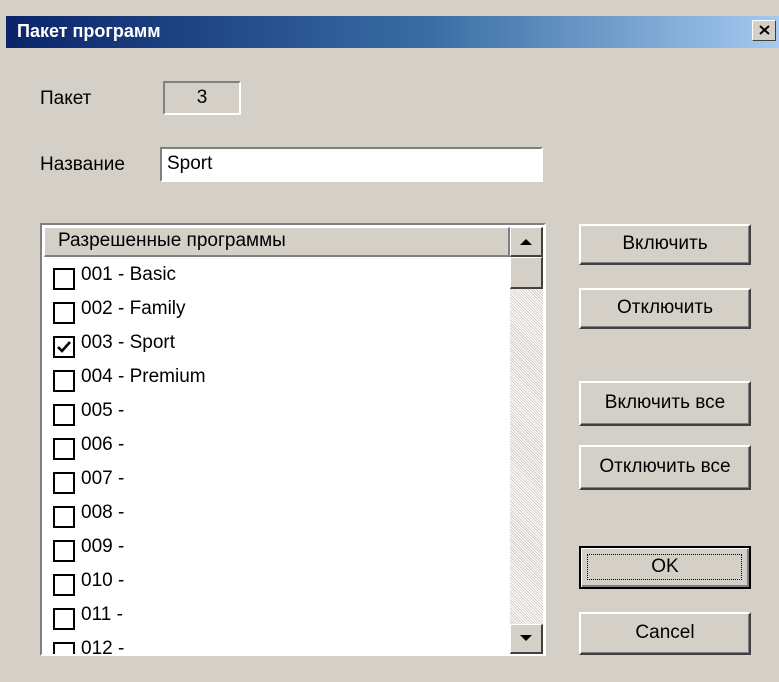 The height and width of the screenshot is (682, 779). What do you see at coordinates (143, 376) in the screenshot?
I see `list-item-label: 004 - Premium` at bounding box center [143, 376].